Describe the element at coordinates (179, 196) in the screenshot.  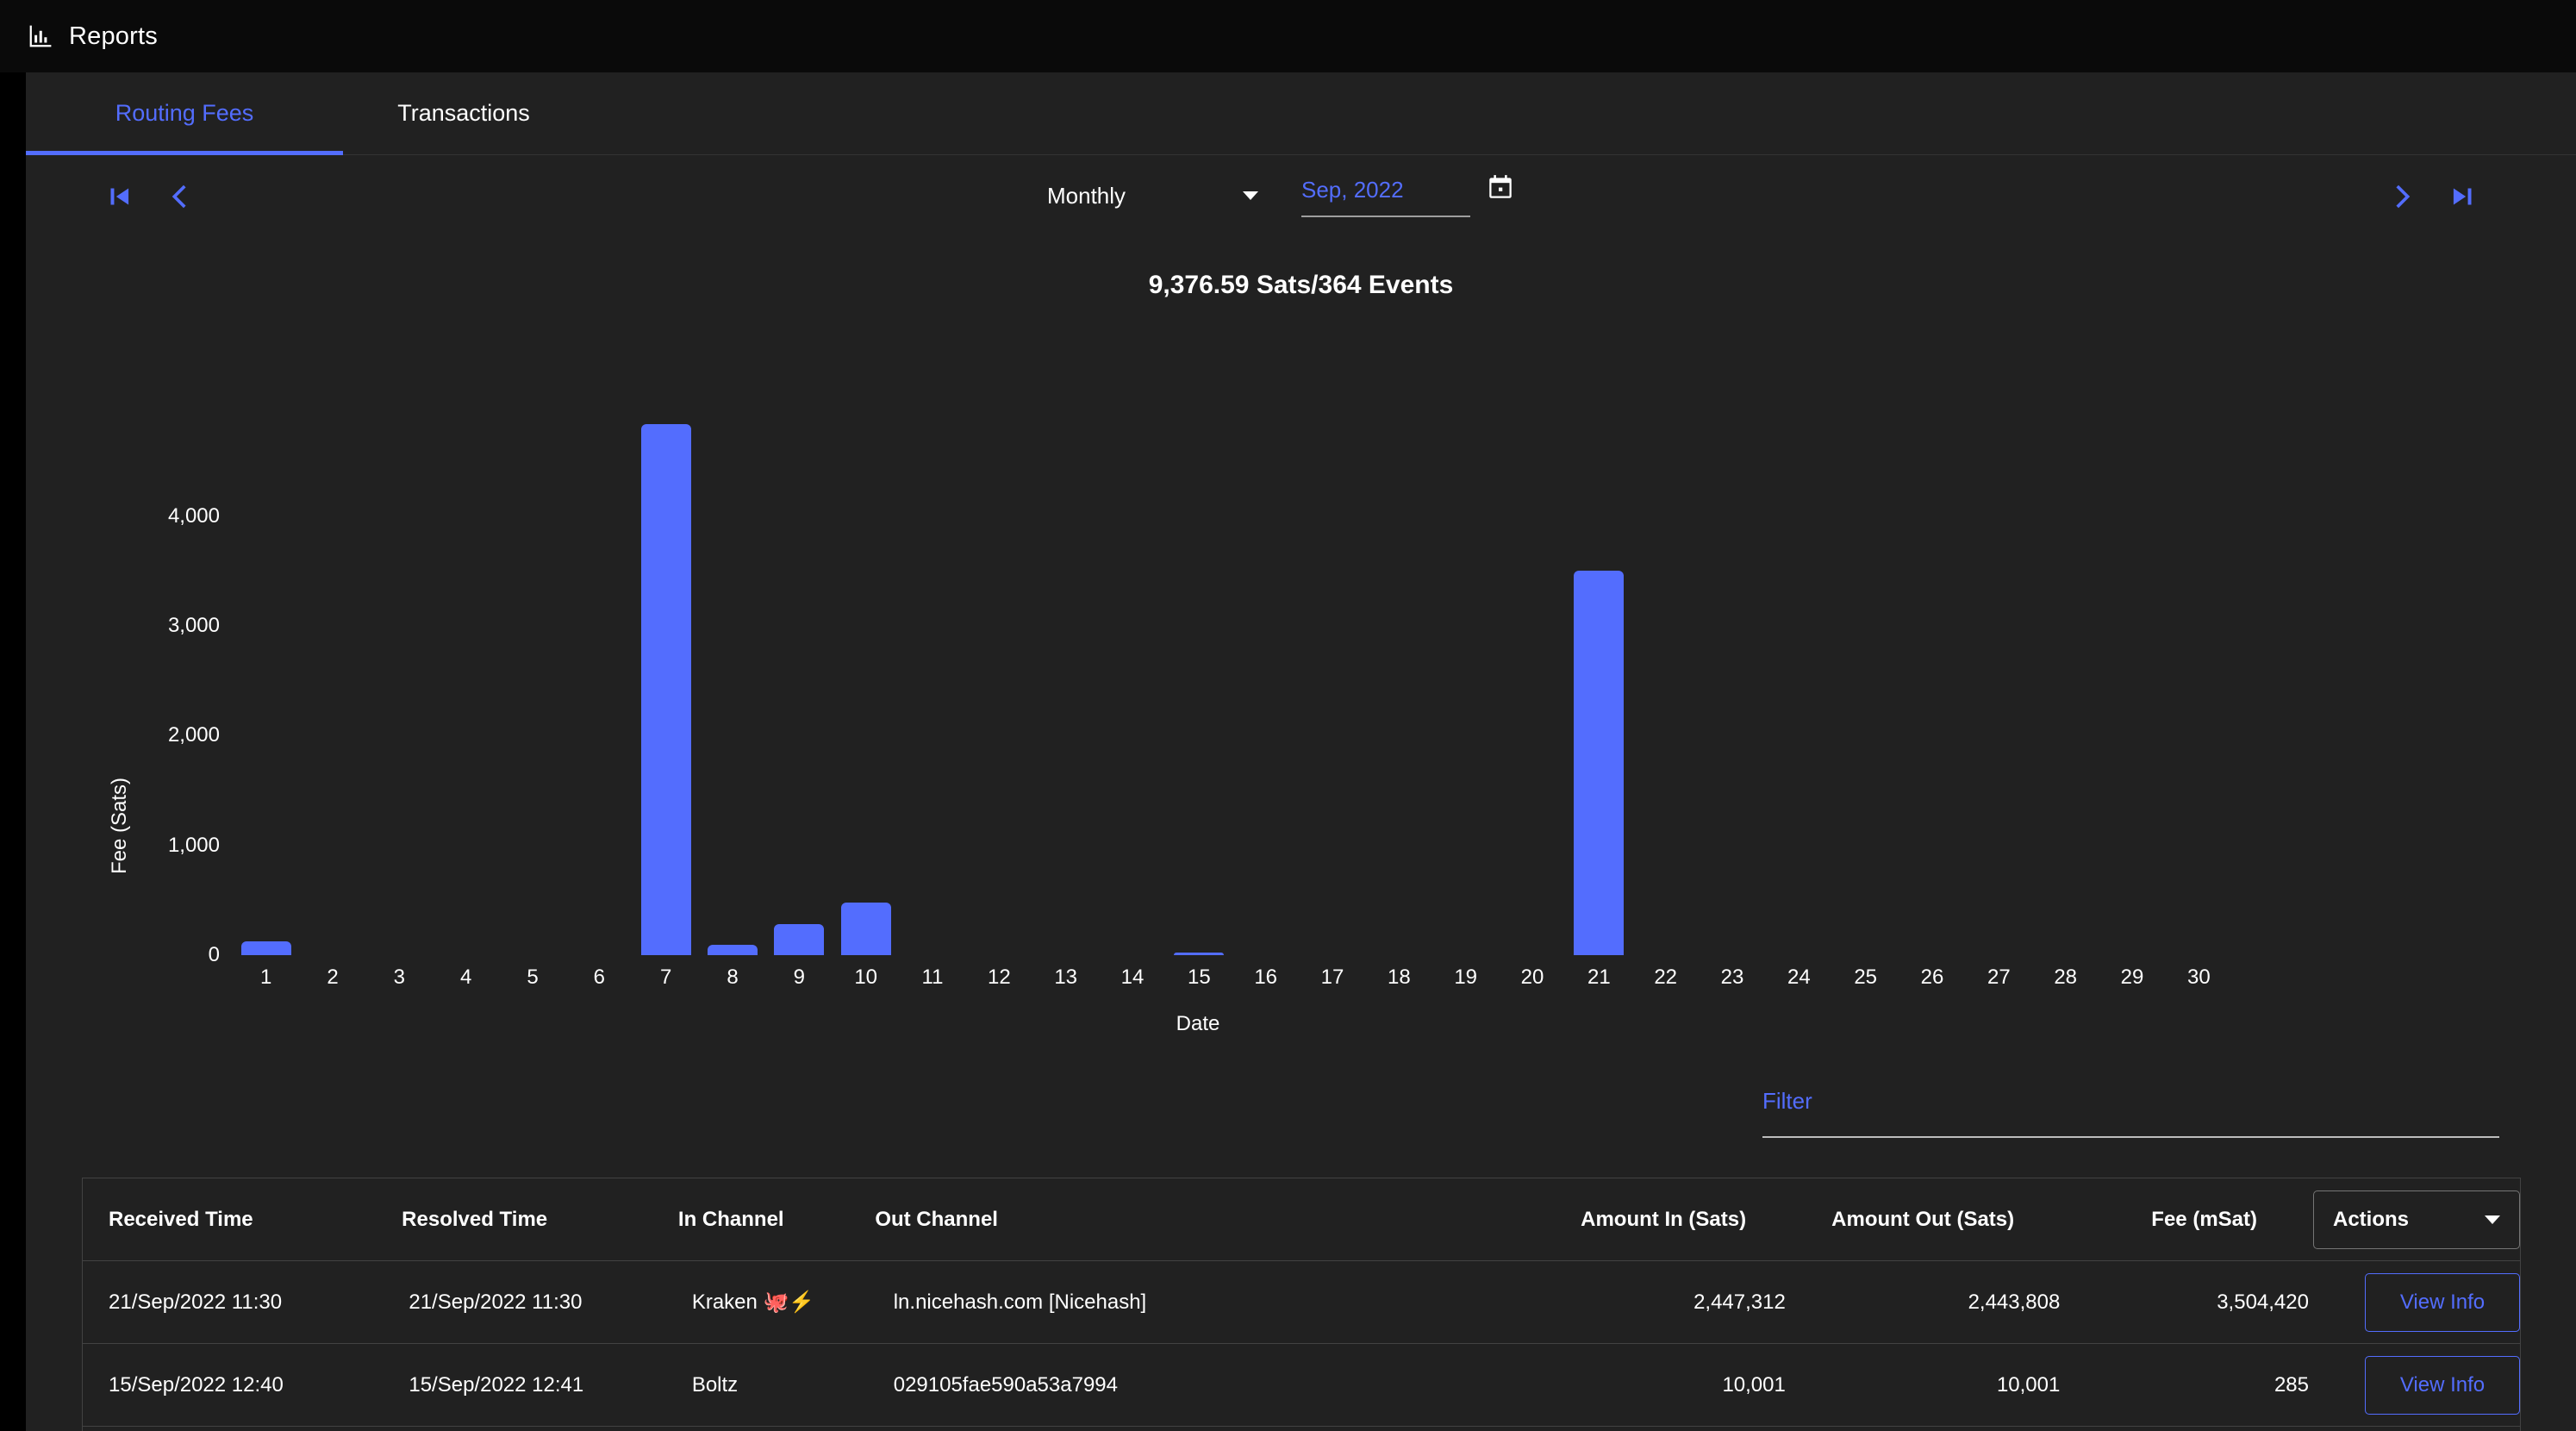
I see `chevron-left-icon` at that location.